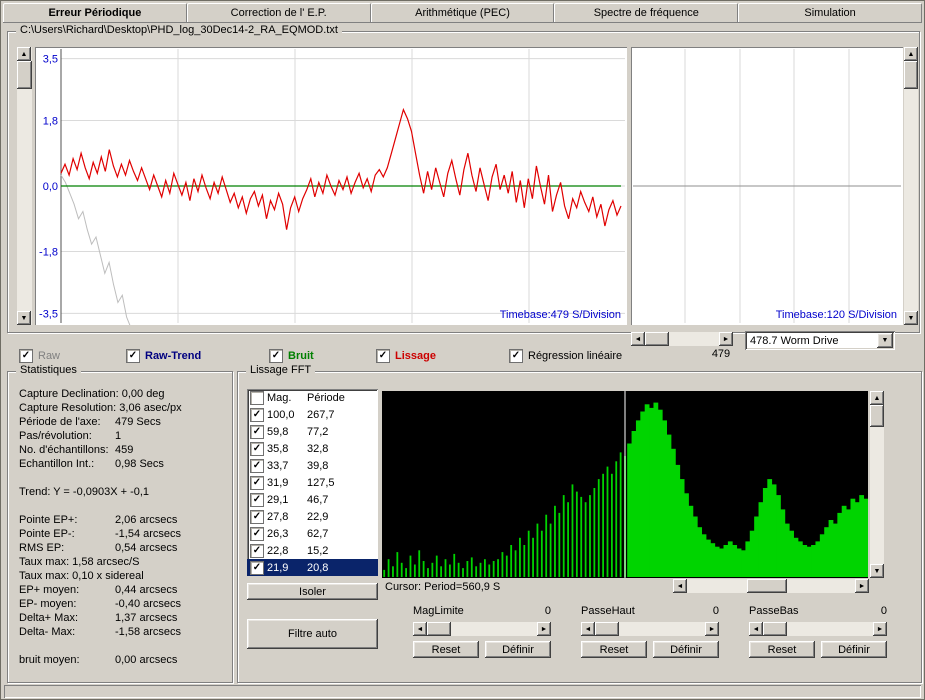 The width and height of the screenshot is (925, 700). What do you see at coordinates (84, 492) in the screenshot?
I see `stat-line: Trend: Y = -0,0903X + -0,1` at bounding box center [84, 492].